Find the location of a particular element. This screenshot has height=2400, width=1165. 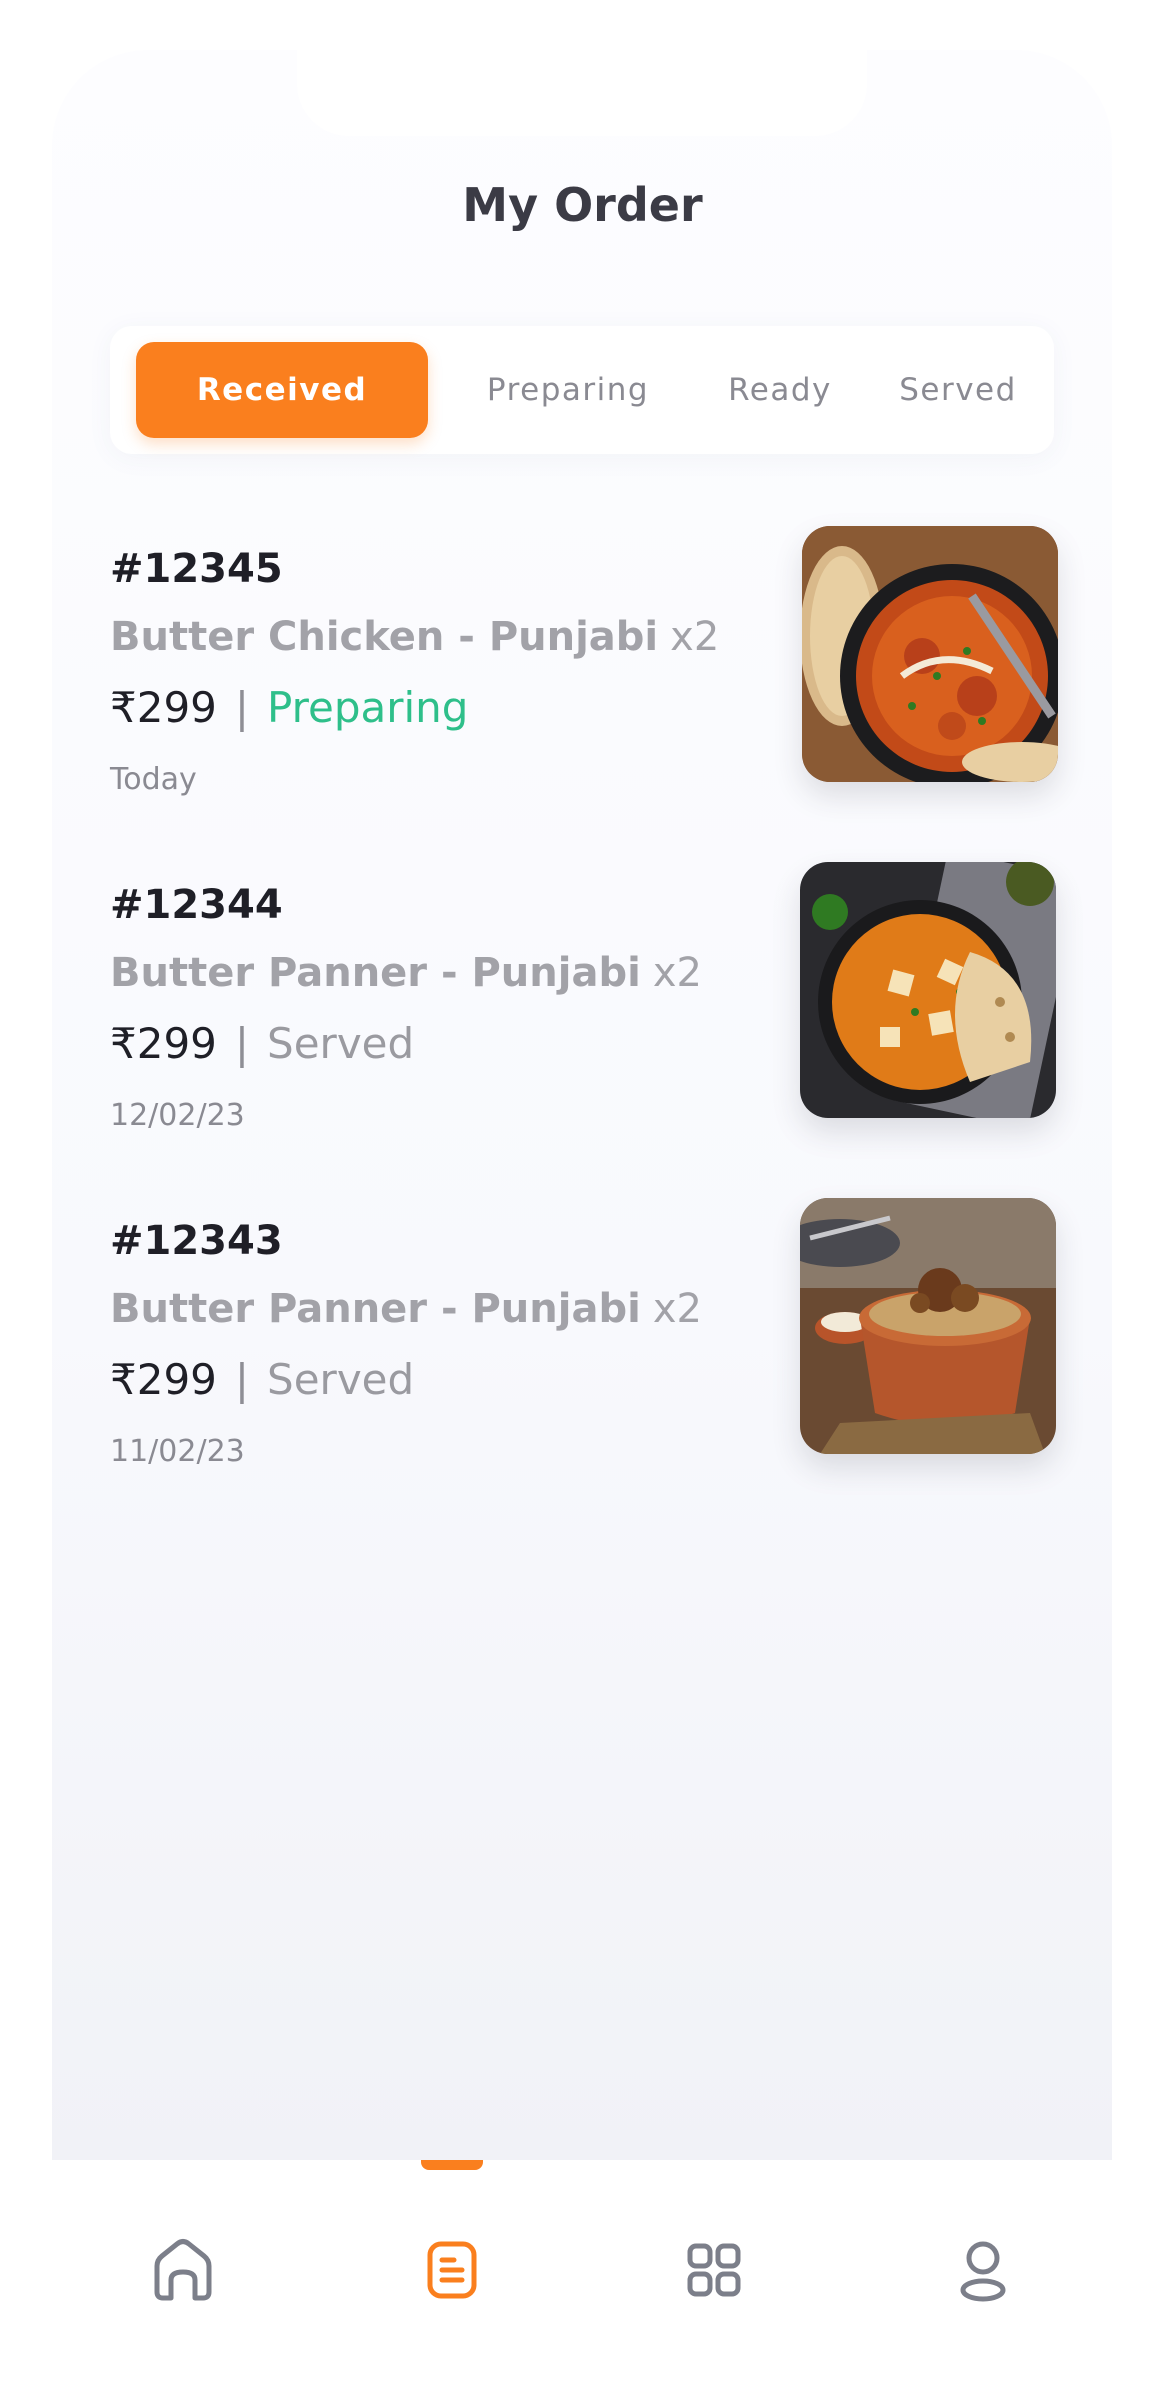

grid-icon is located at coordinates (714, 2270).